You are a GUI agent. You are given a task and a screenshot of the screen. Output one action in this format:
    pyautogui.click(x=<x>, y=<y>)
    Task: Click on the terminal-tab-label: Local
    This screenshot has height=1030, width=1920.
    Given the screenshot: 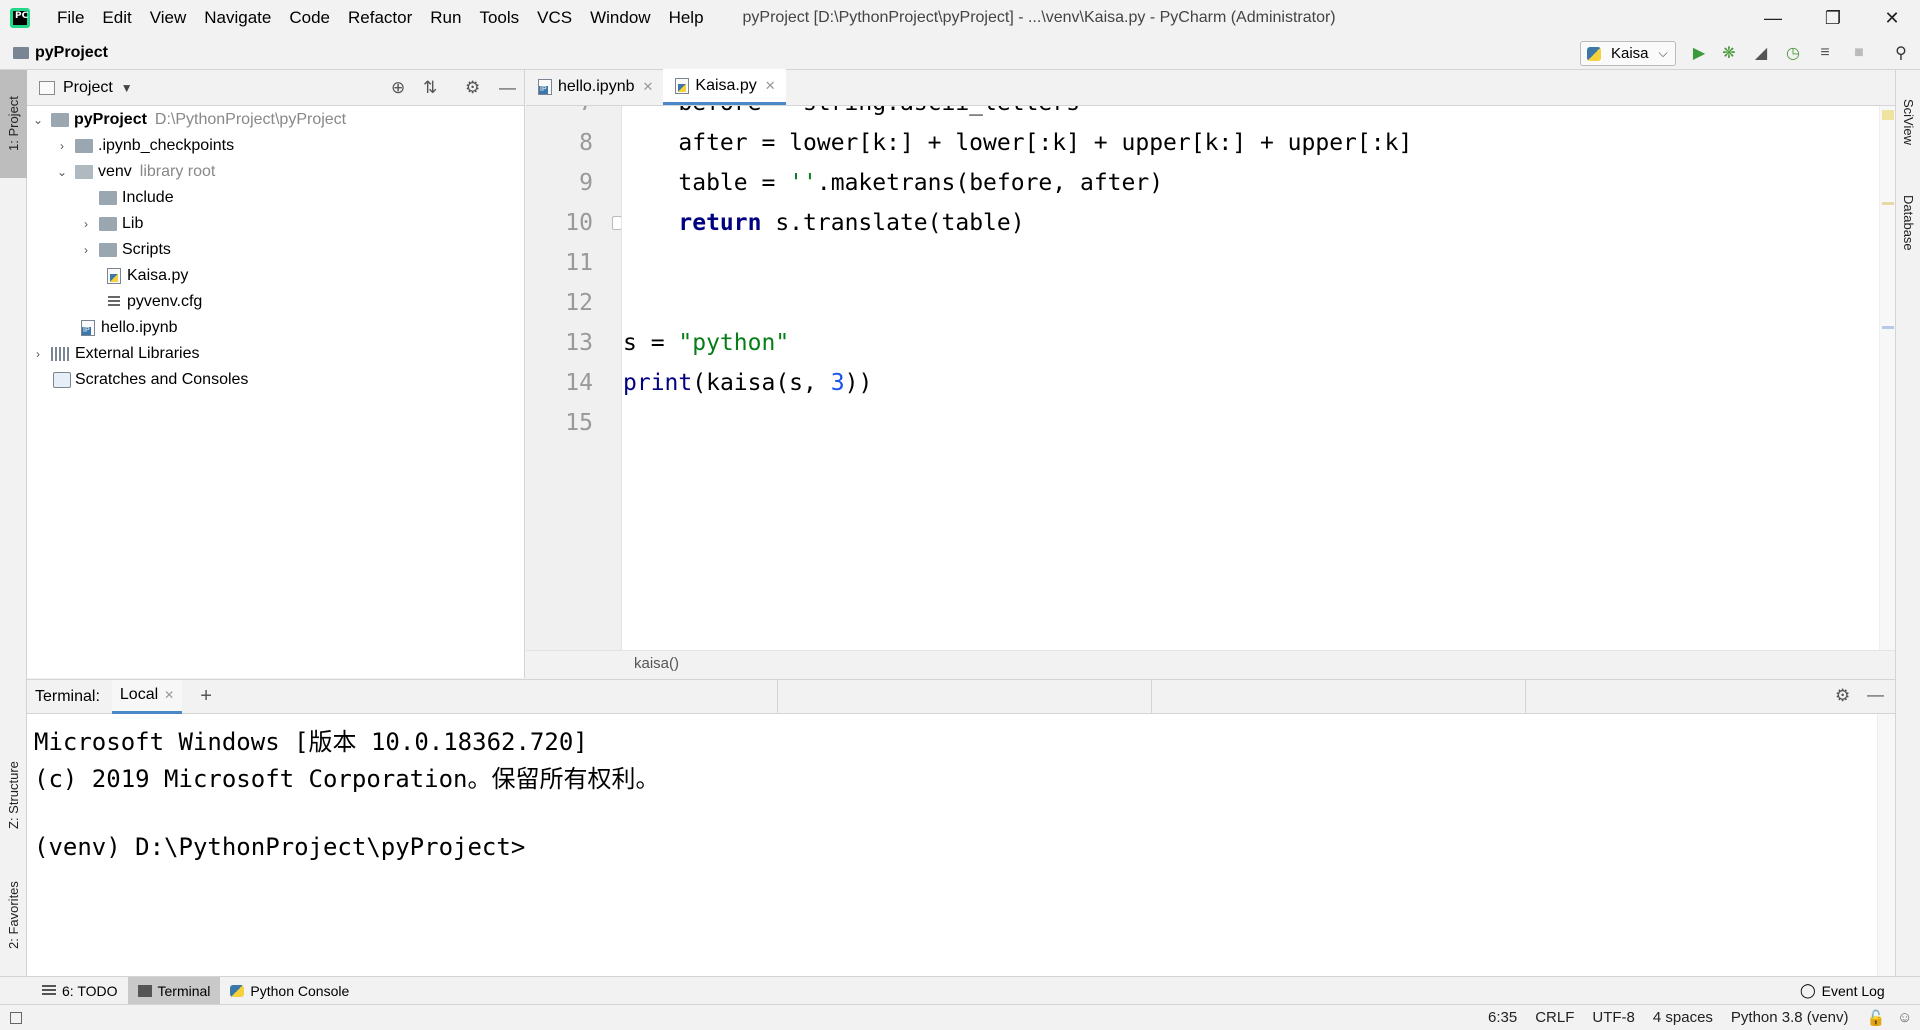 What is the action you would take?
    pyautogui.click(x=139, y=694)
    